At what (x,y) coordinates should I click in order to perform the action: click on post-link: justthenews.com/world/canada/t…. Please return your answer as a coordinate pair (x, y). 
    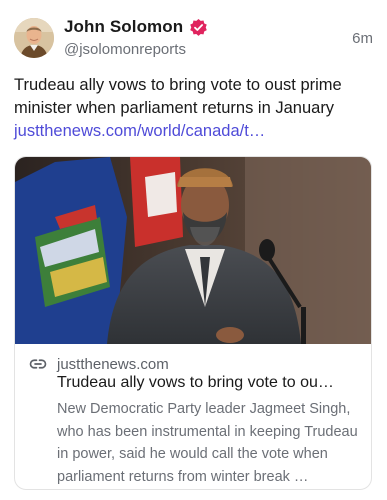
    Looking at the image, I should click on (194, 131).